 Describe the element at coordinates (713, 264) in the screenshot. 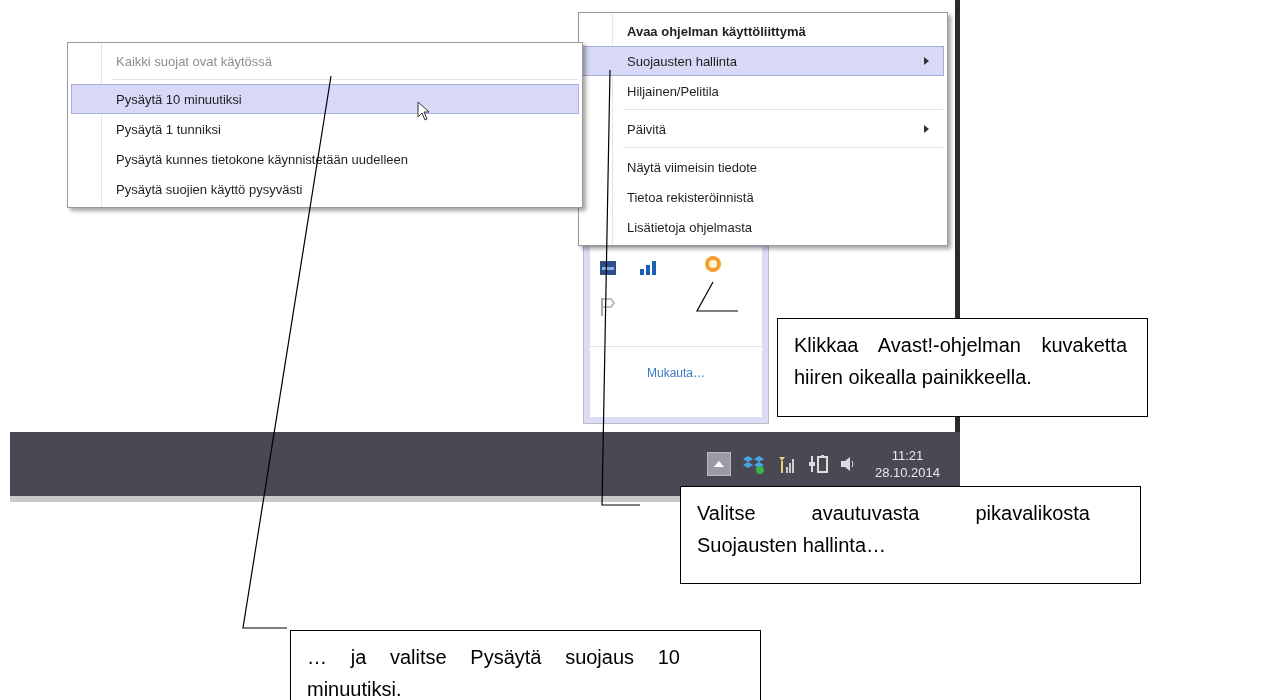

I see `avast-icon` at that location.